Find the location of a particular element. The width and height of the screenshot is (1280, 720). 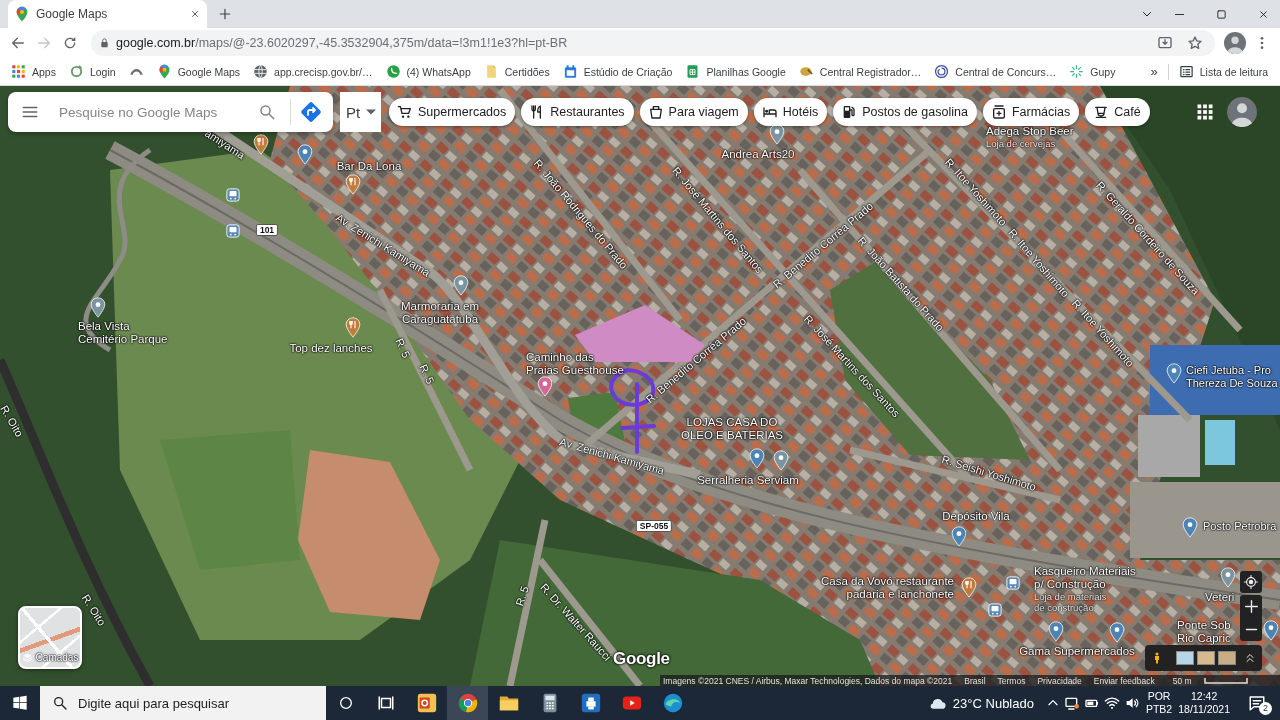

sparkle-icon is located at coordinates (1077, 71).